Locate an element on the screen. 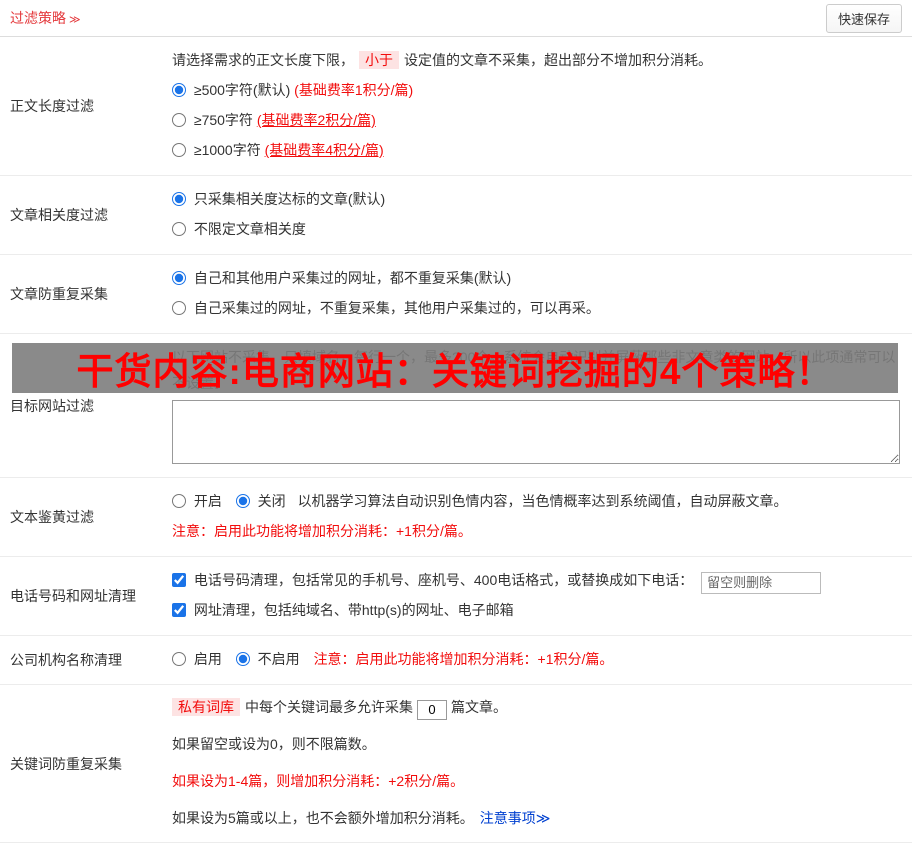 The image size is (912, 843). page-title: 过滤策略 ≫ is located at coordinates (45, 18).